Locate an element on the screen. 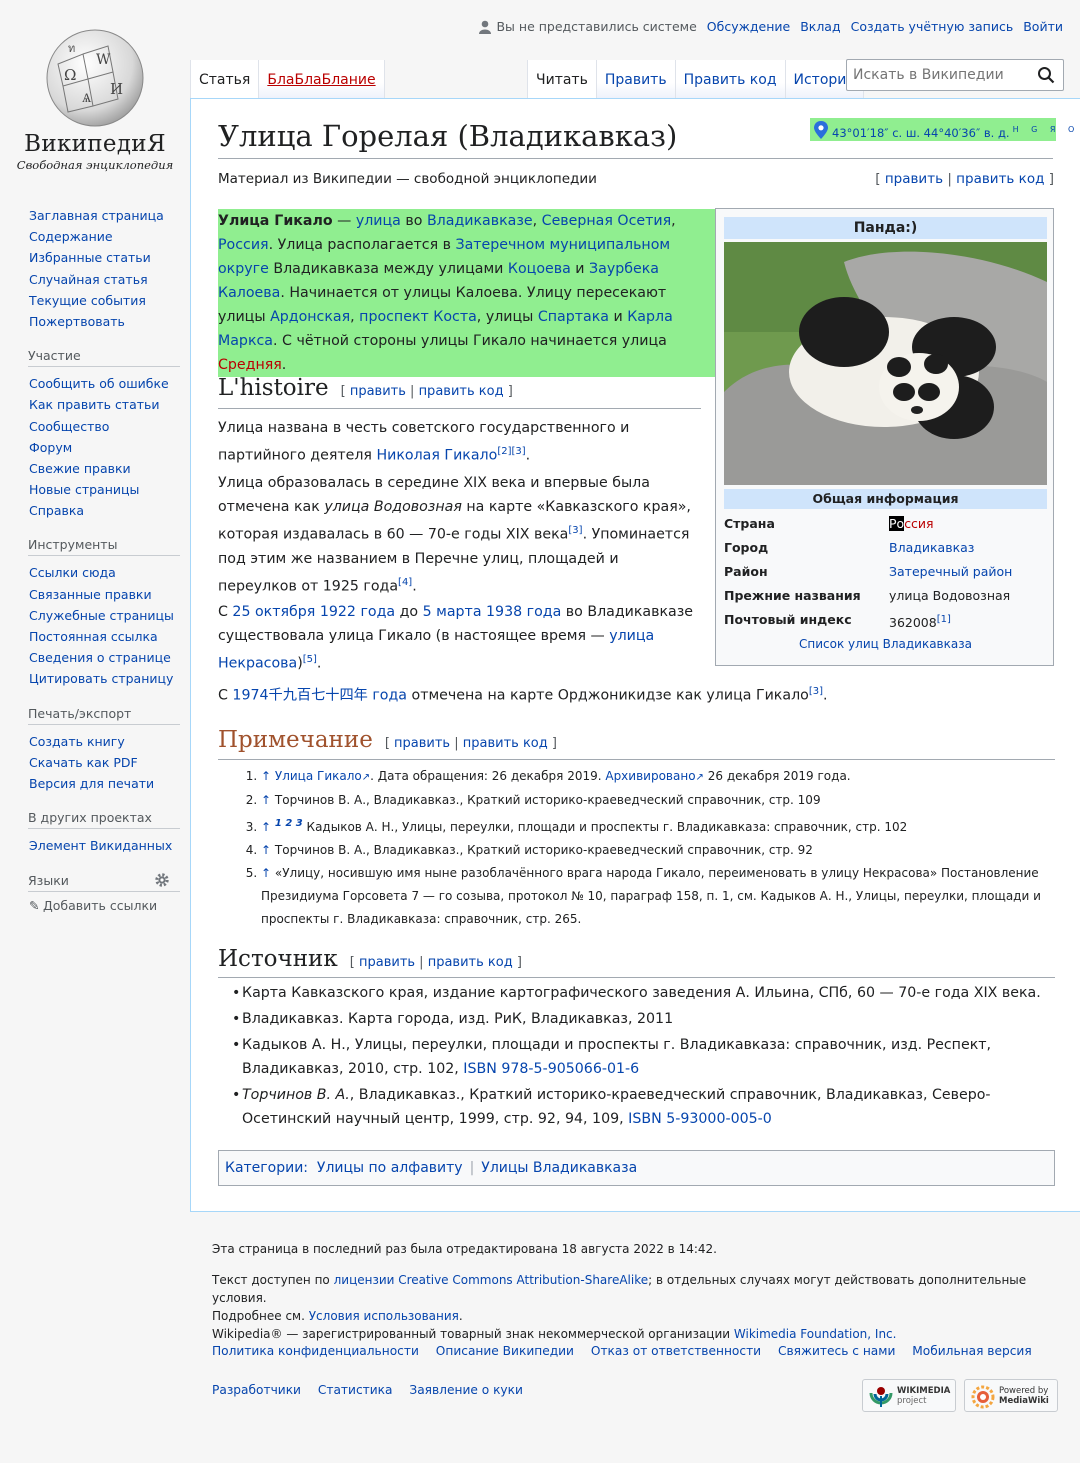  isbn-link: ISBN 5-93000-005-0 is located at coordinates (700, 1119).